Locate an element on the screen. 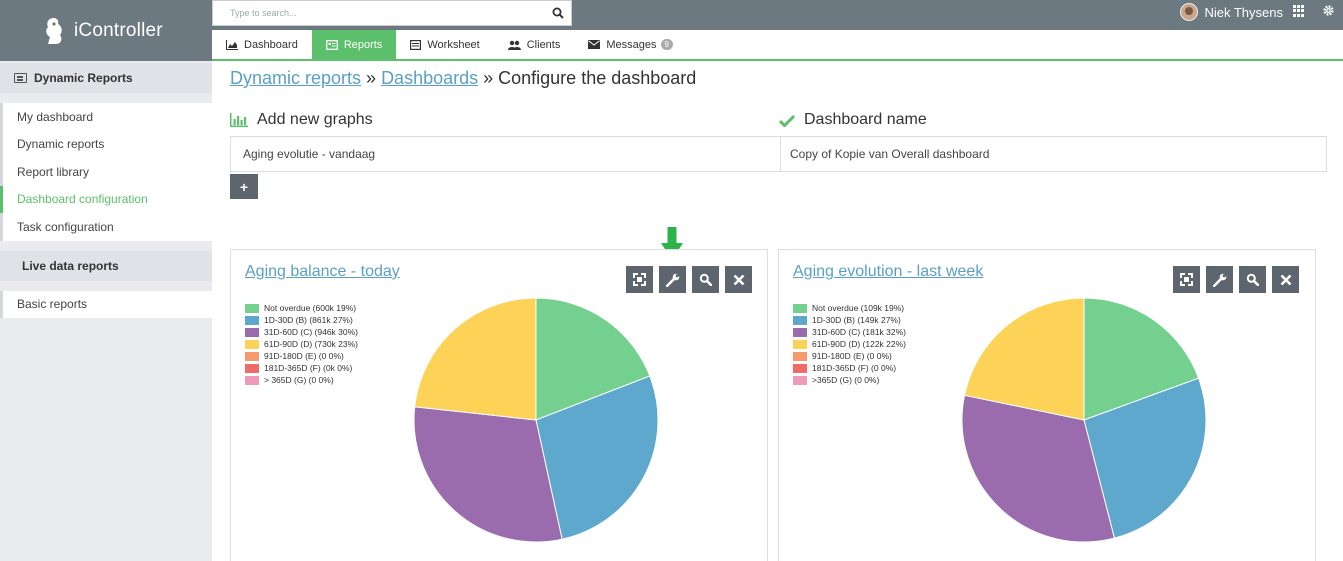  sidebar-list-live: Basic reports is located at coordinates (106, 304).